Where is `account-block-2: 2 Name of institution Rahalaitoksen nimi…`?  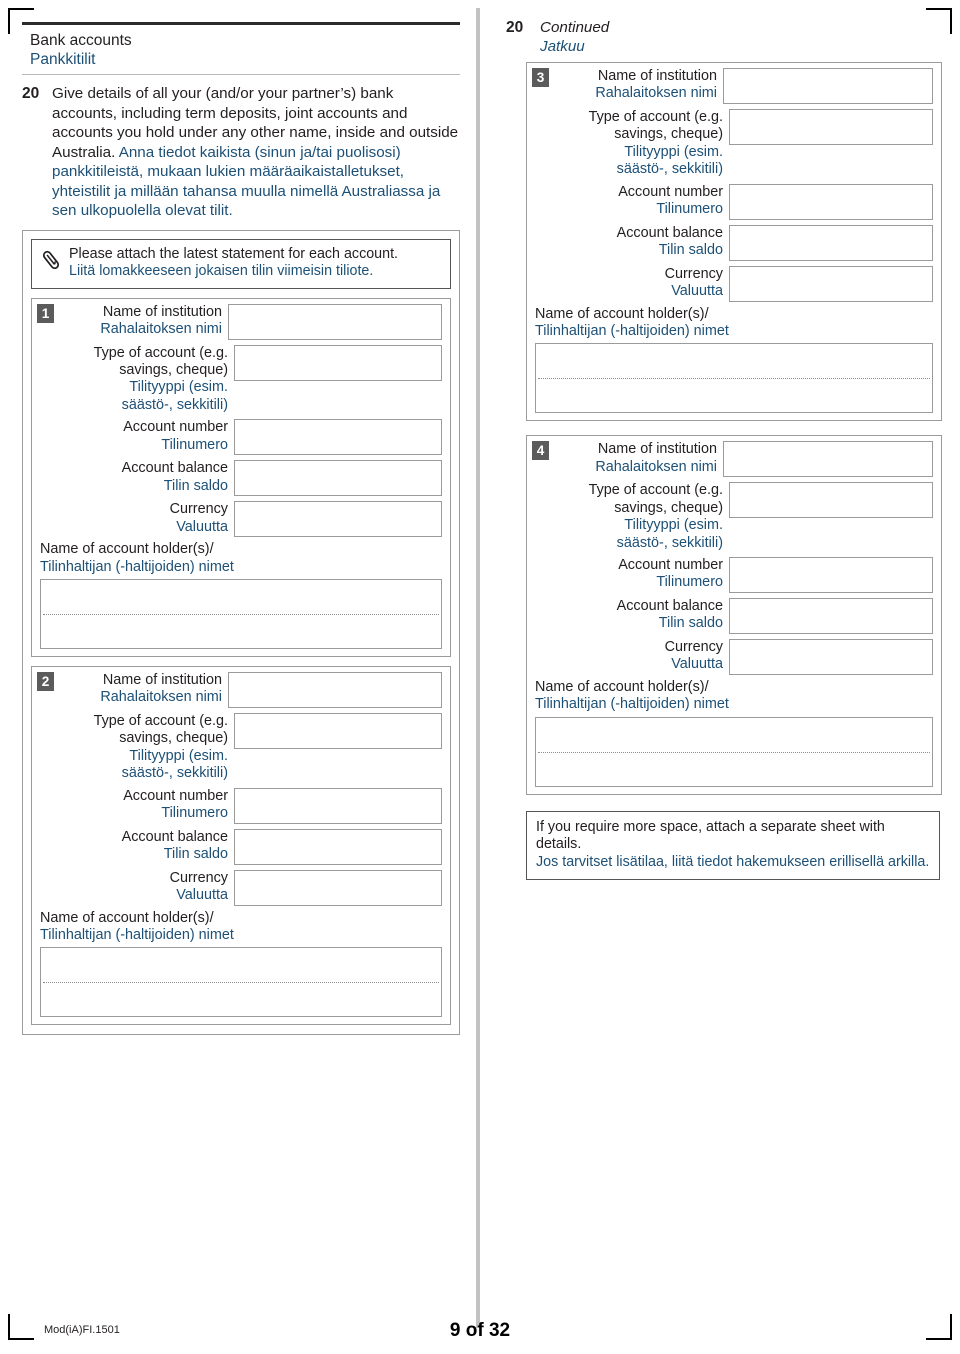
account-block-2: 2 Name of institution Rahalaitoksen nimi… is located at coordinates (241, 845).